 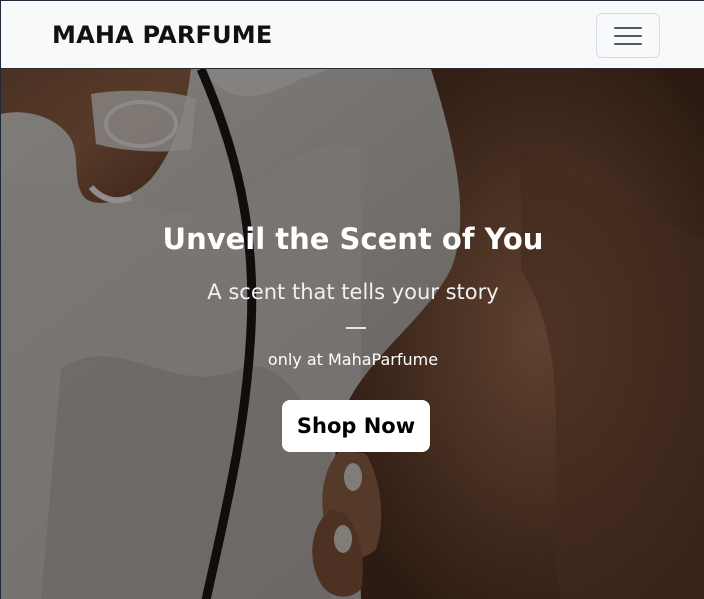 I want to click on hero-divider, so click(x=356, y=328).